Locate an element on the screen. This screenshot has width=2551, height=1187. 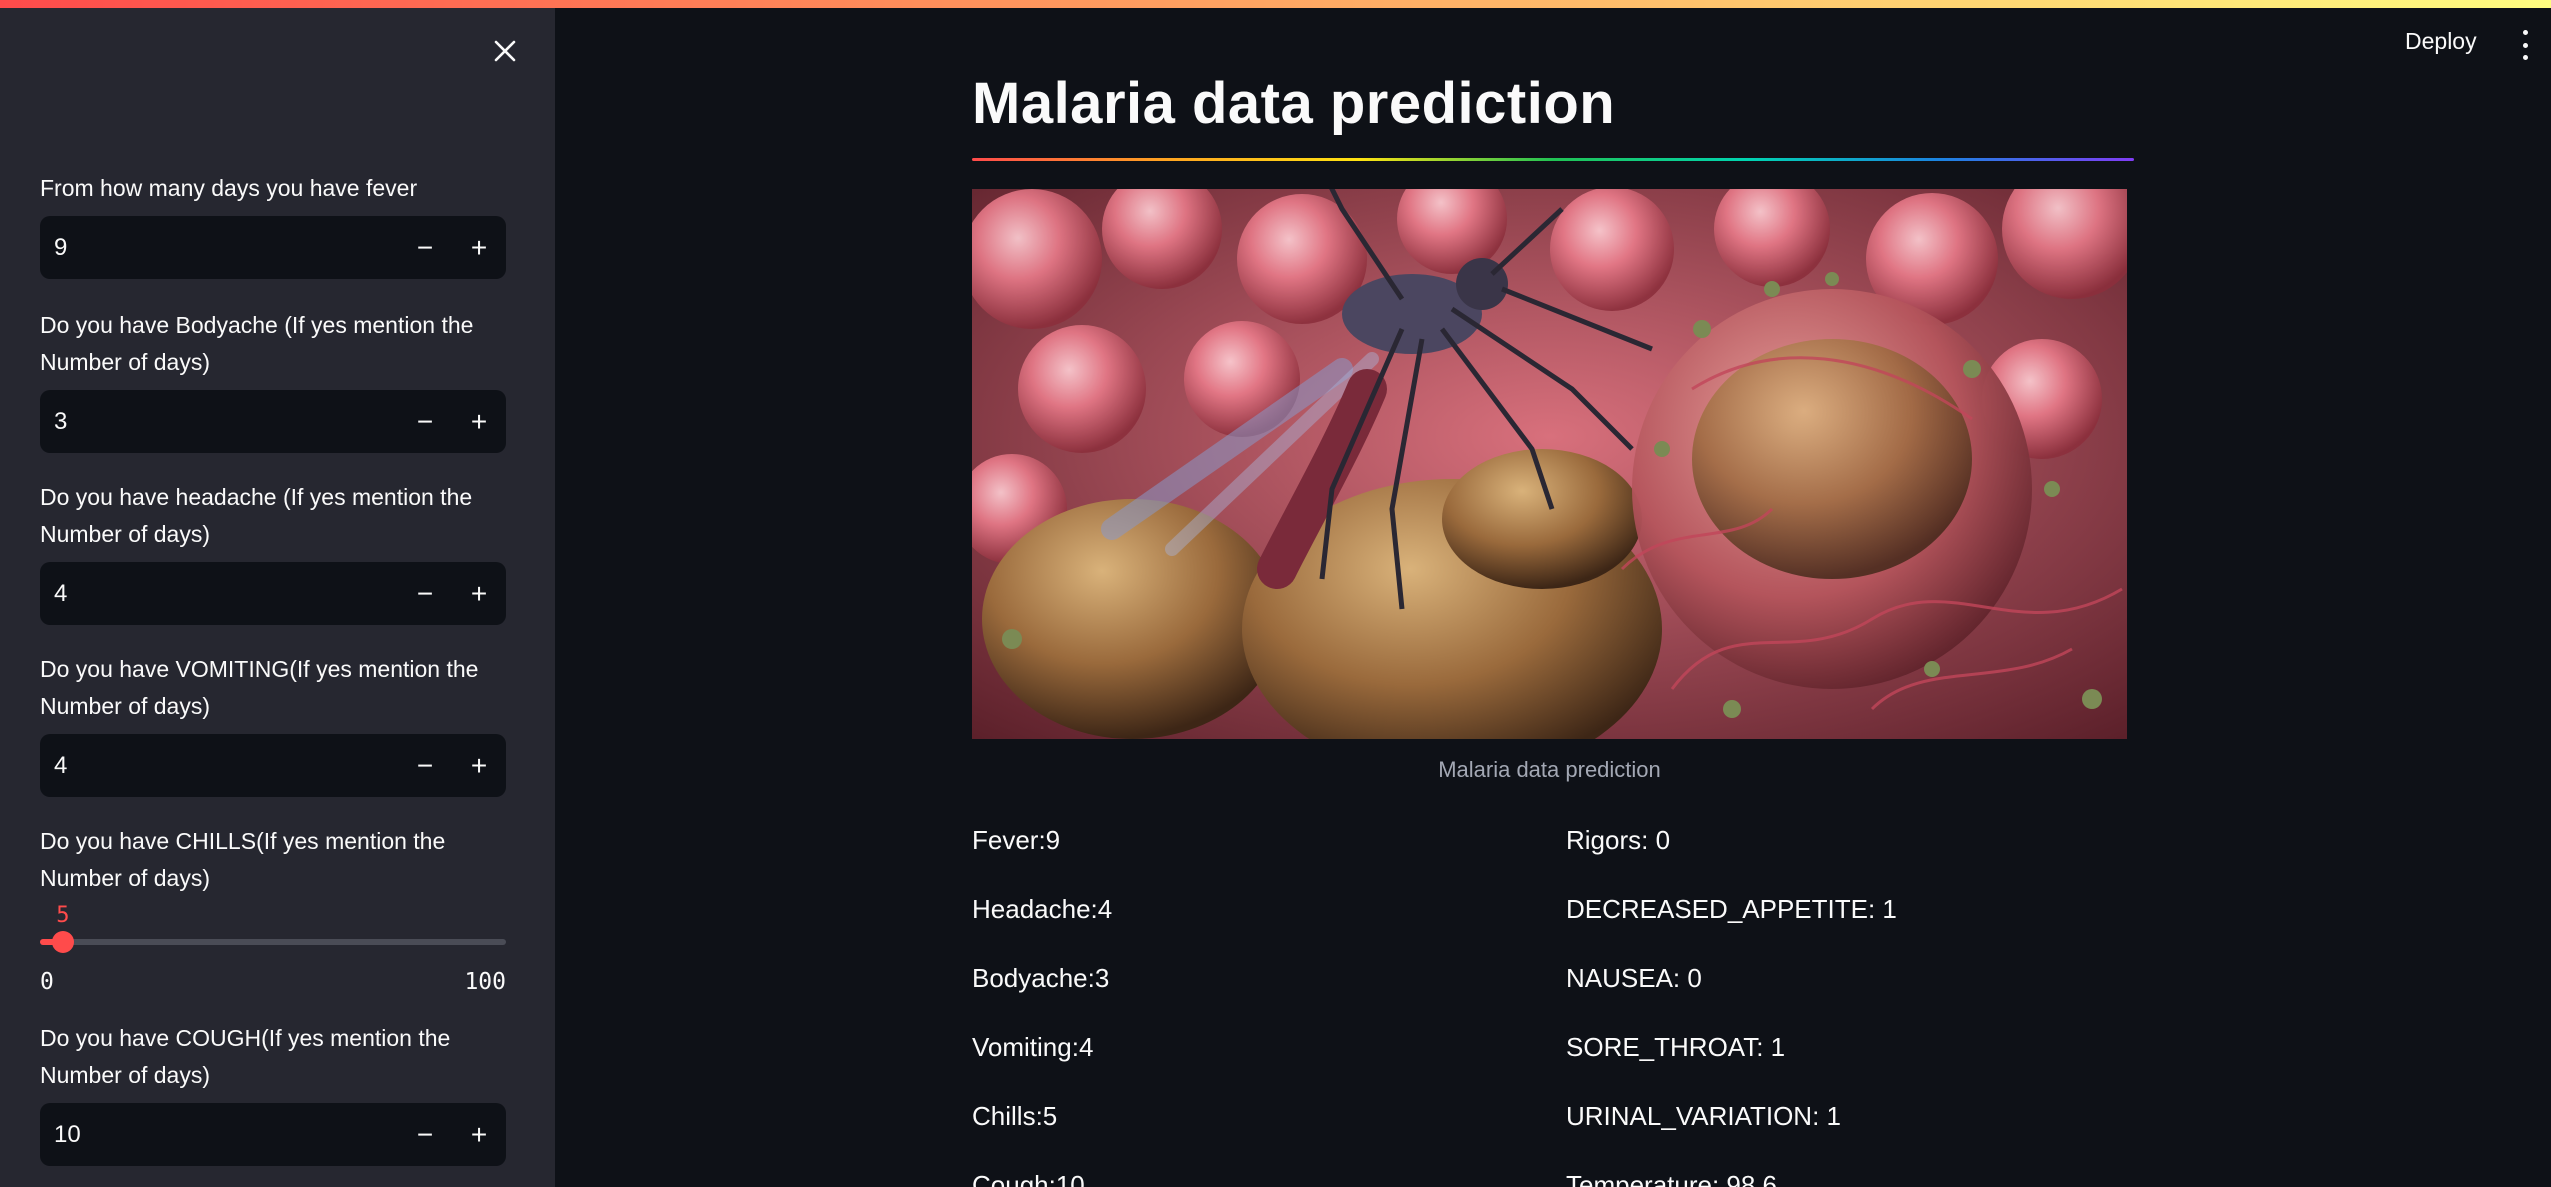
slider-max-label: 100 is located at coordinates (485, 982).